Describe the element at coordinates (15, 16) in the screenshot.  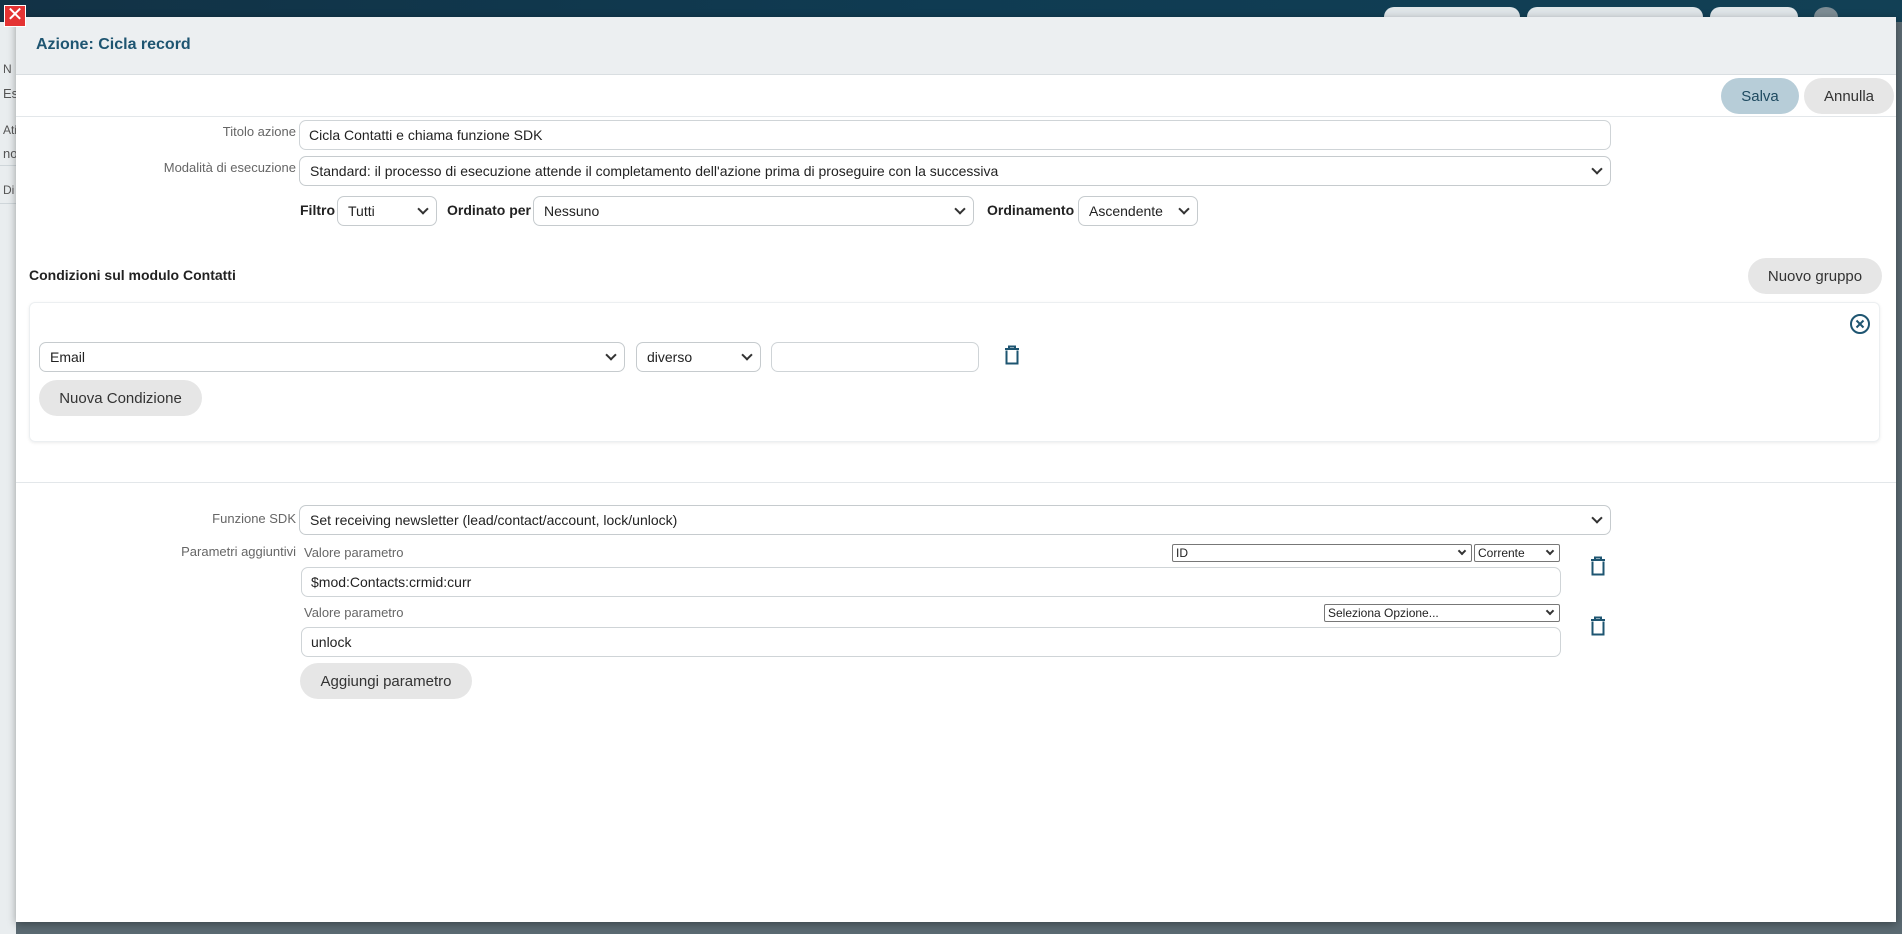
I see `close-dialog-icon: ✕` at that location.